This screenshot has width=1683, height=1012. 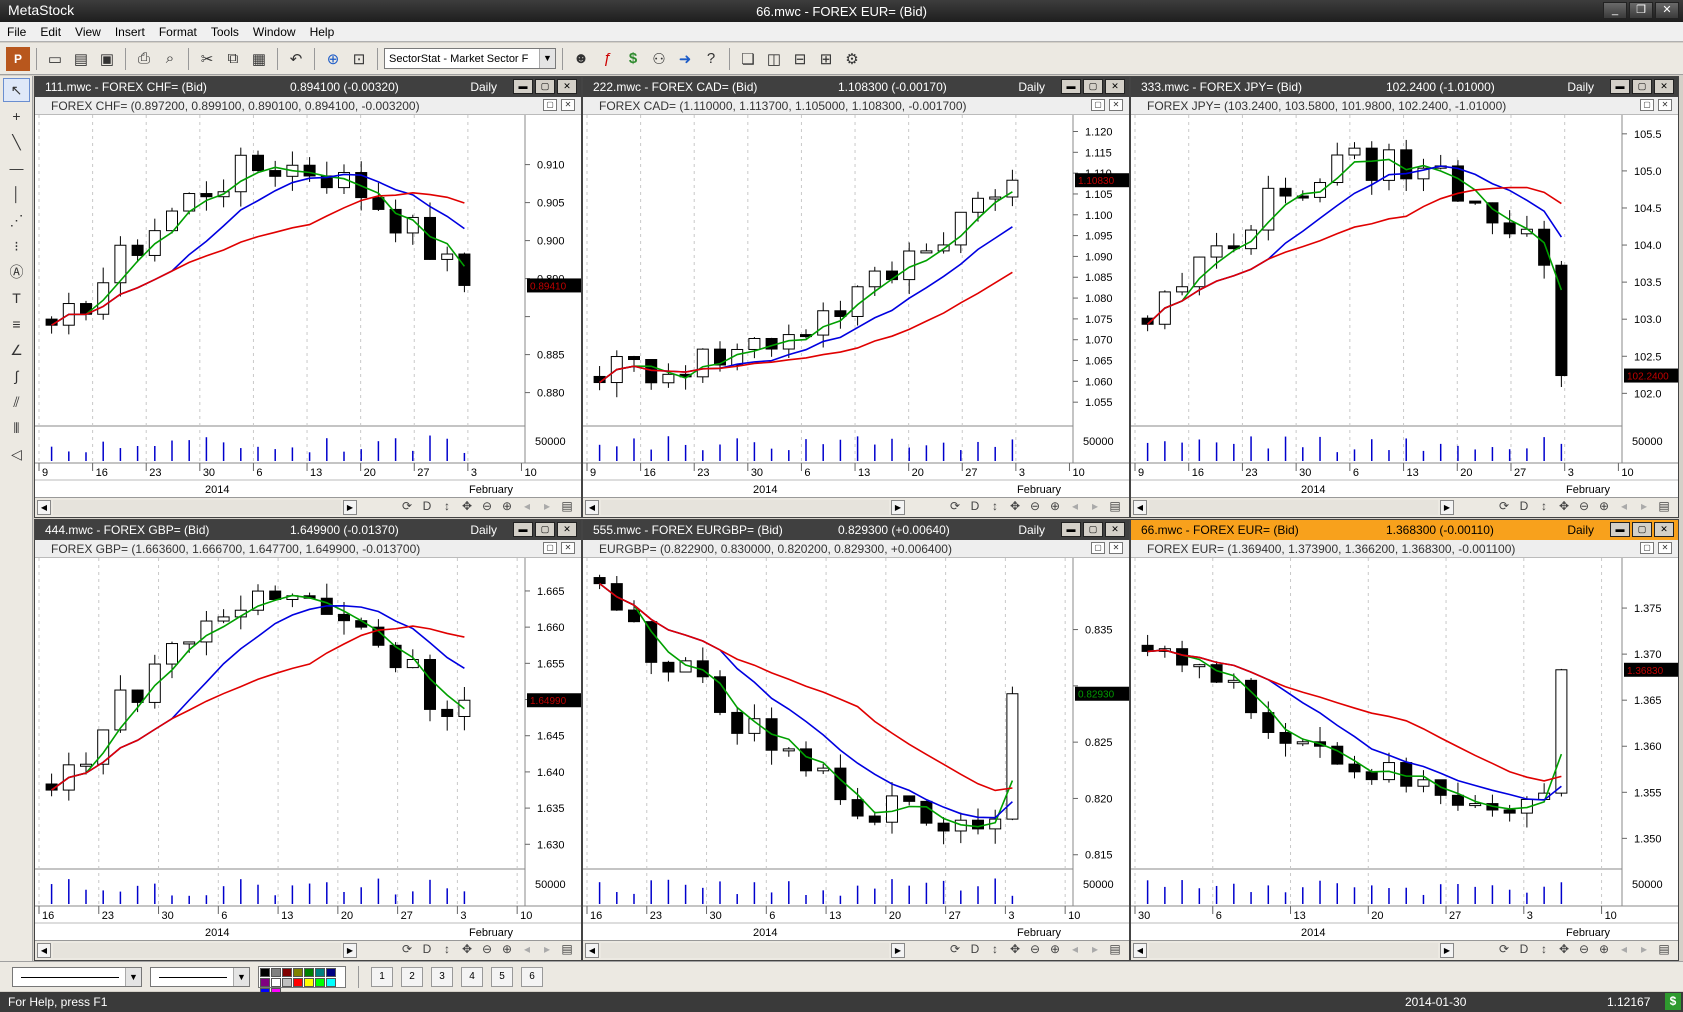 I want to click on print-preview-icon: ⌕, so click(x=170, y=59).